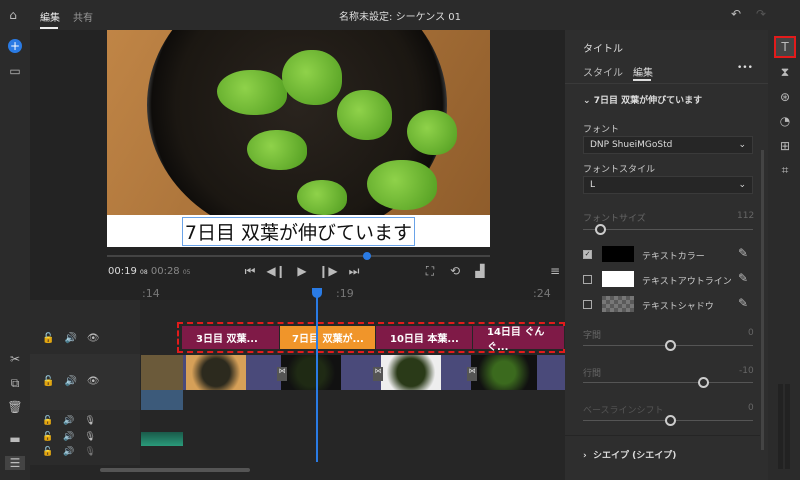 Image resolution: width=800 pixels, height=480 pixels. Describe the element at coordinates (15, 407) in the screenshot. I see `trash-icon: 🗑` at that location.